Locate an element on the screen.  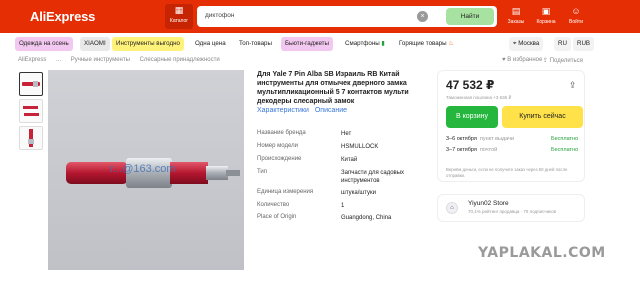
account-button: ☺ Войти is located at coordinates (576, 17).